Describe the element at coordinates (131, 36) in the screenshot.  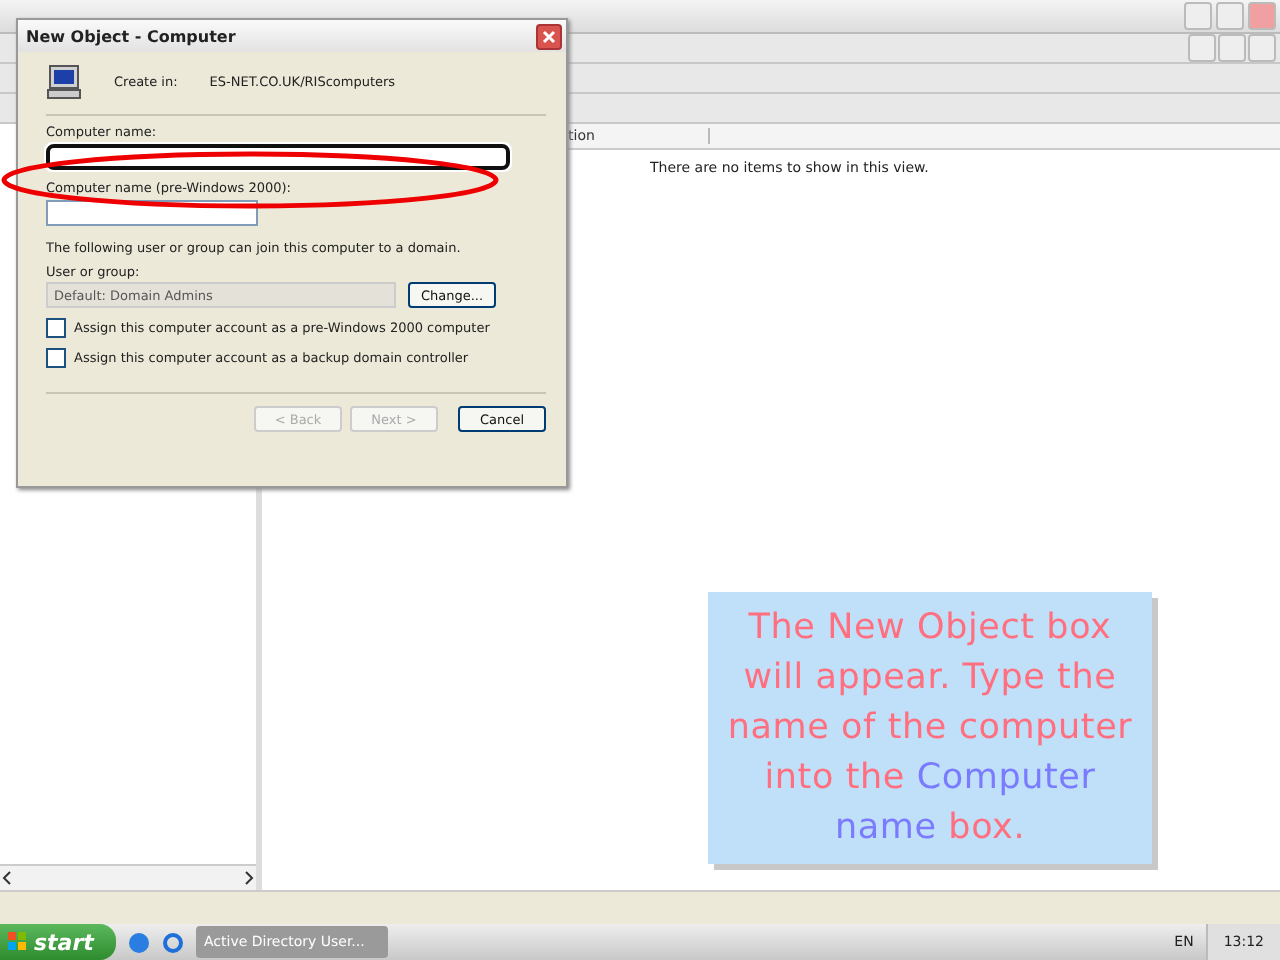
I see `dialog-title: New Object - Computer` at that location.